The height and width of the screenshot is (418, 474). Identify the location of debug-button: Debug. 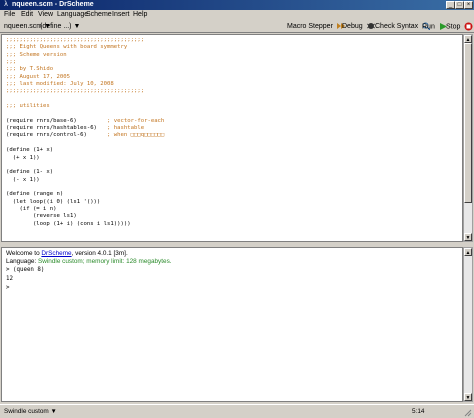
(358, 26).